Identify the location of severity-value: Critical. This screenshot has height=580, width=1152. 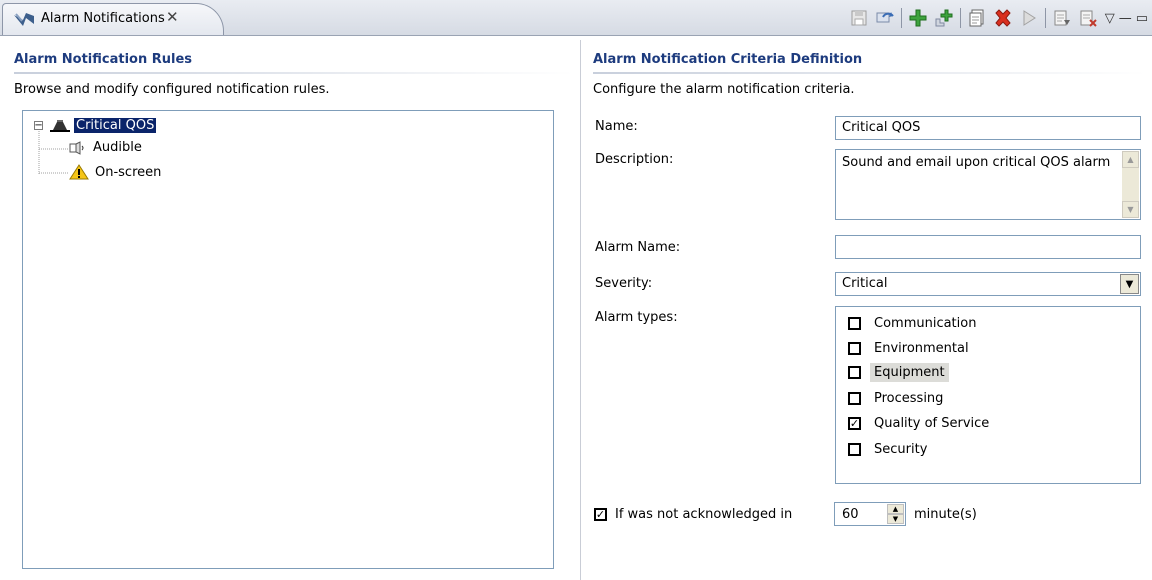
(865, 283).